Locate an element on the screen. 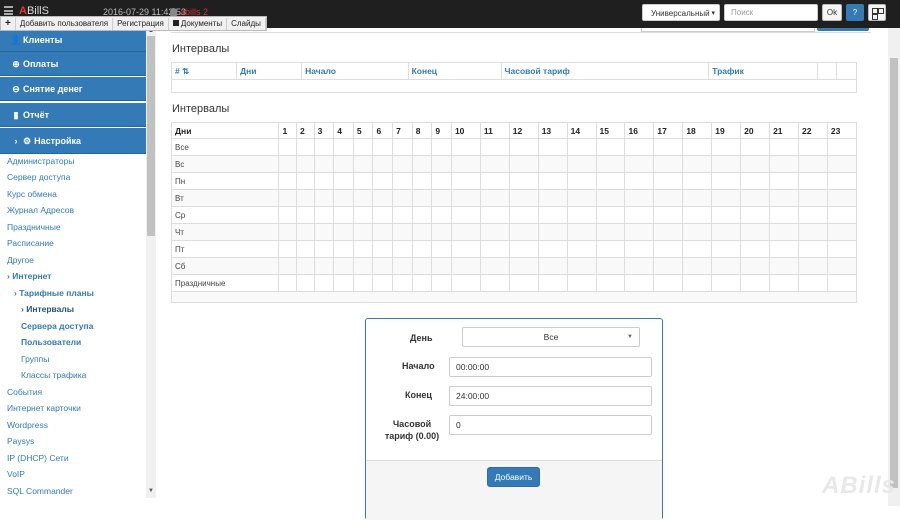  day-select: Все ▼ is located at coordinates (551, 337).